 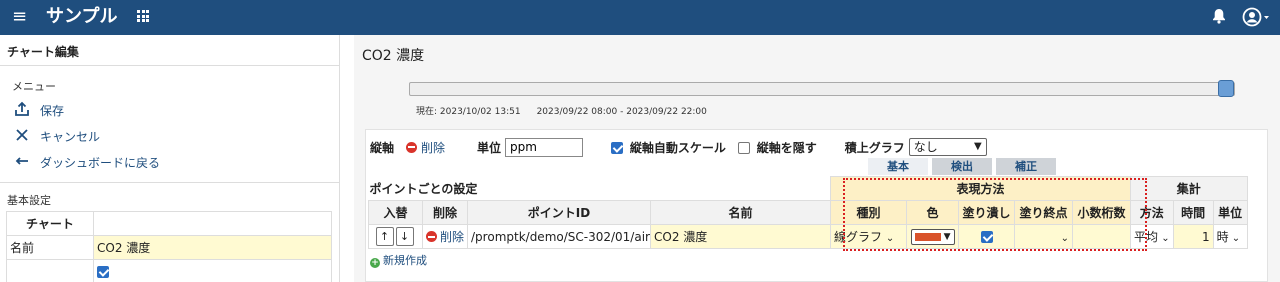 I want to click on autoscale-label: 縦軸自動スケール, so click(x=677, y=147).